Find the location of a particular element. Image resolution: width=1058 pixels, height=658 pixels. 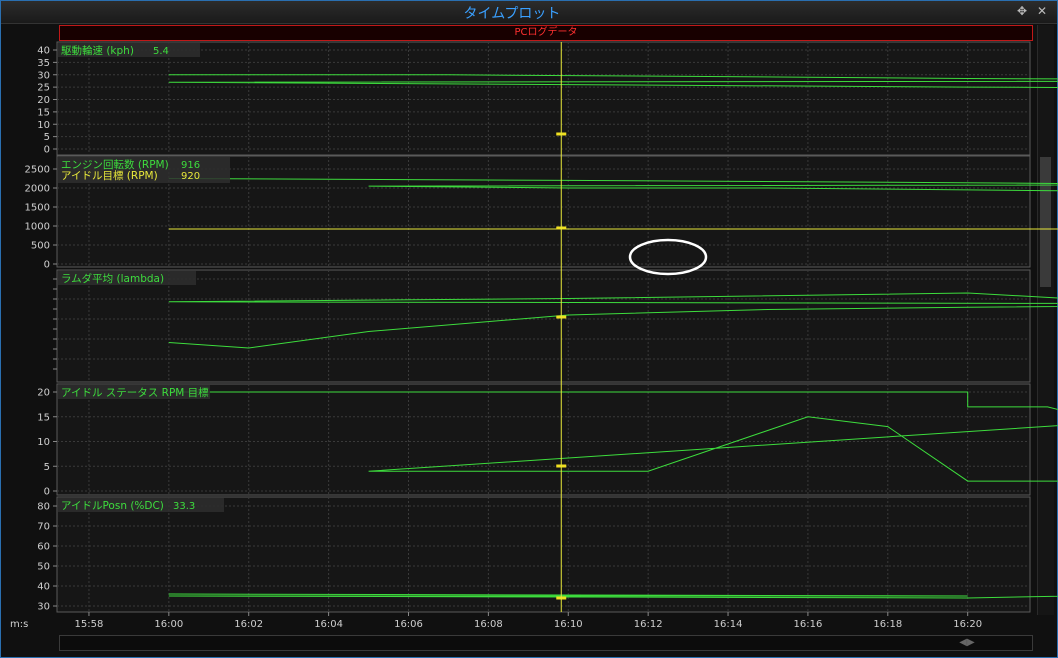

y-tick-label: 80 is located at coordinates (43, 507).